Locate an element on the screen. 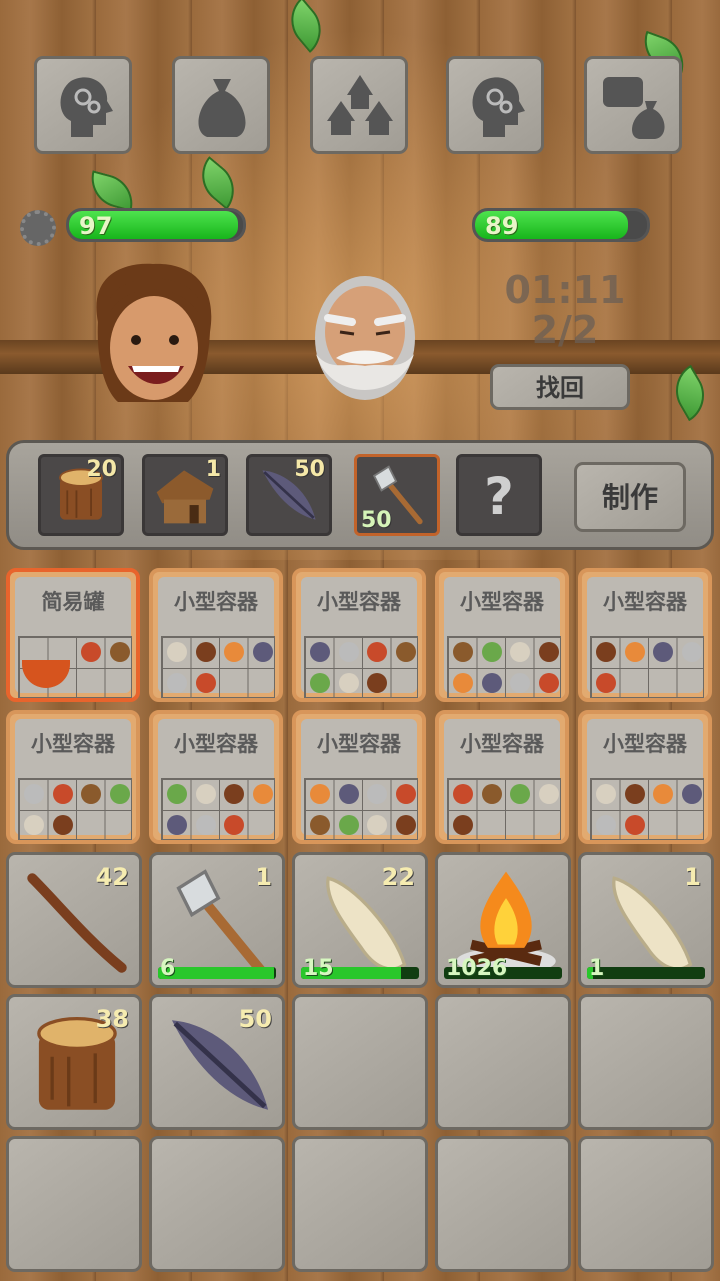 Image resolution: width=720 pixels, height=1281 pixels. research-button is located at coordinates (495, 105).